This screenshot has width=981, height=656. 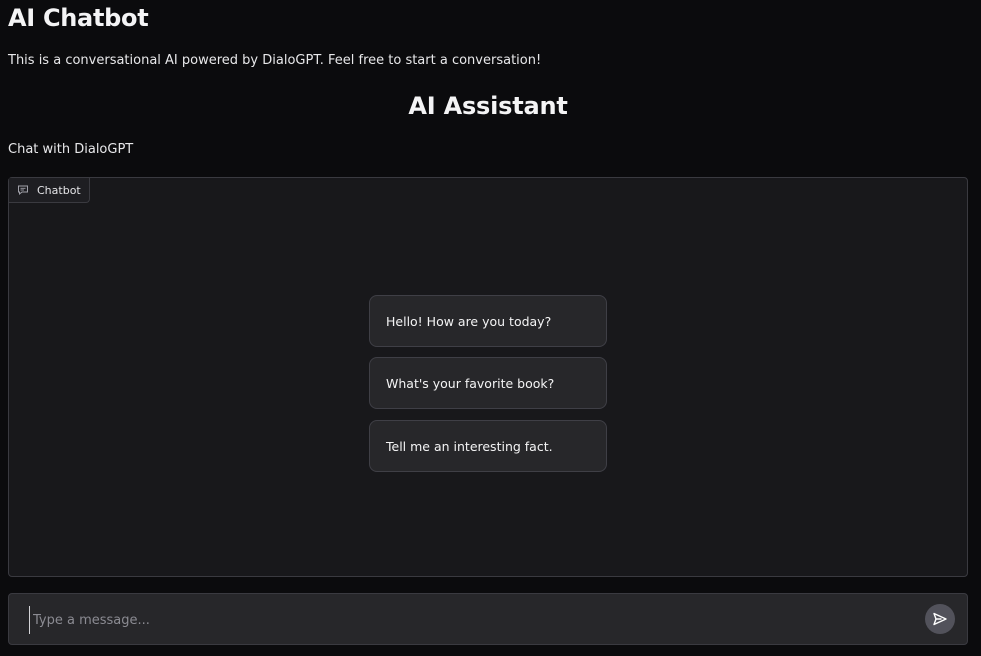 I want to click on example-prompt-button: Hello! How are you today?, so click(x=488, y=321).